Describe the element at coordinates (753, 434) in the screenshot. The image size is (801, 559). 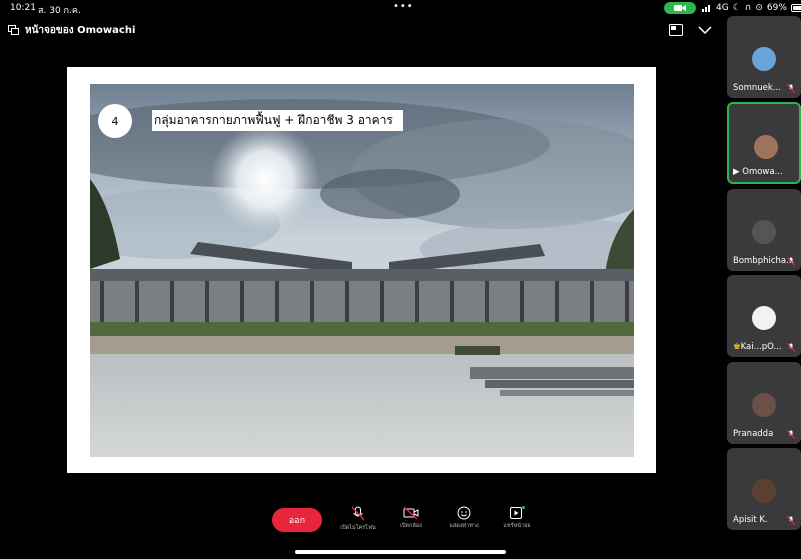
I see `participant-name: Pranadda` at that location.